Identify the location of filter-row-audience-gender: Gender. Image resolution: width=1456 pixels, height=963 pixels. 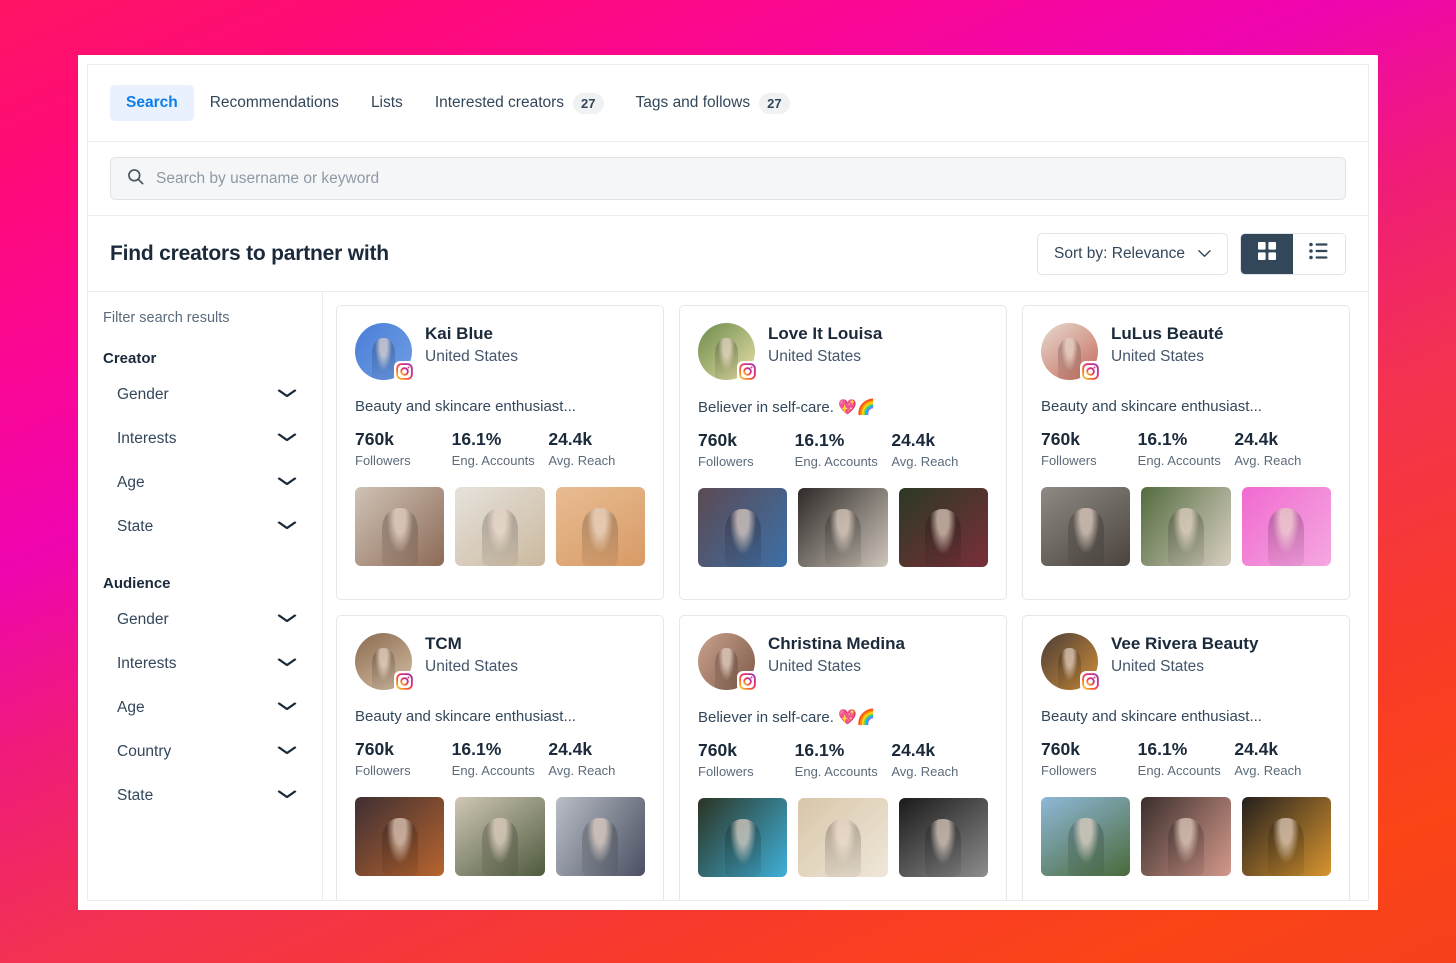
(200, 620).